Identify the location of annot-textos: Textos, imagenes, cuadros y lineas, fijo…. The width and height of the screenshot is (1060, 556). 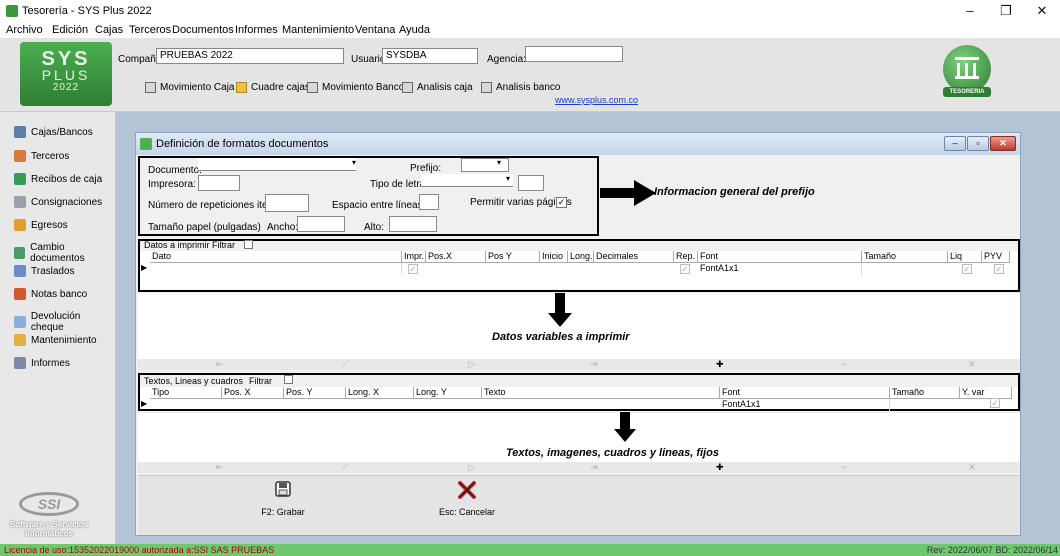
(612, 453).